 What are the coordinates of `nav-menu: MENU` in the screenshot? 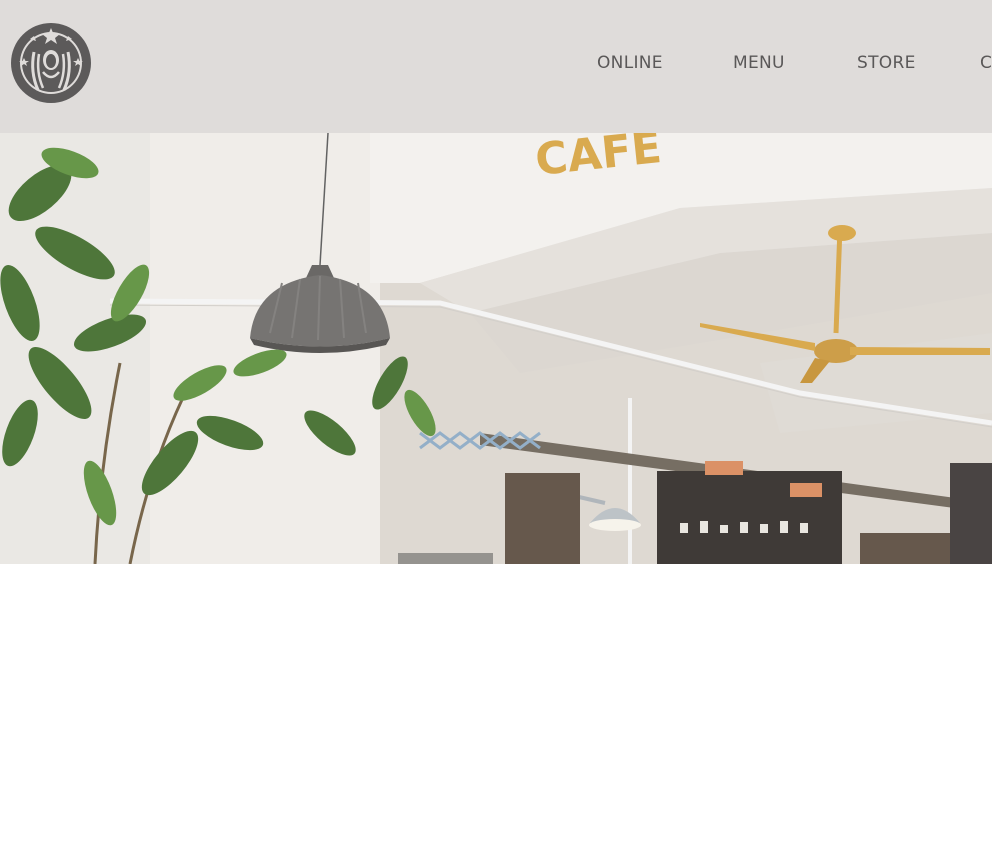 It's located at (759, 63).